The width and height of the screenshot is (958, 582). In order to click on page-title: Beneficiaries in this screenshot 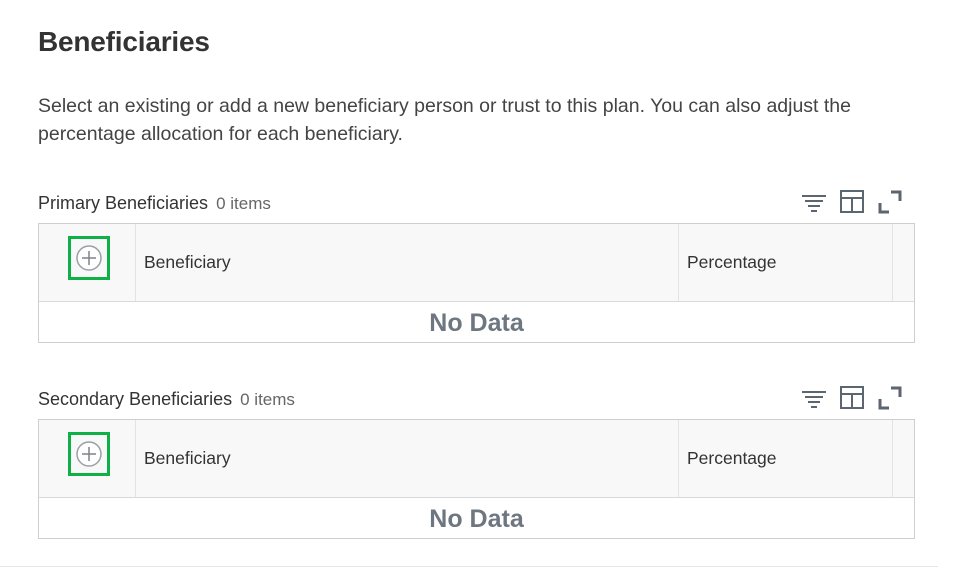, I will do `click(124, 41)`.